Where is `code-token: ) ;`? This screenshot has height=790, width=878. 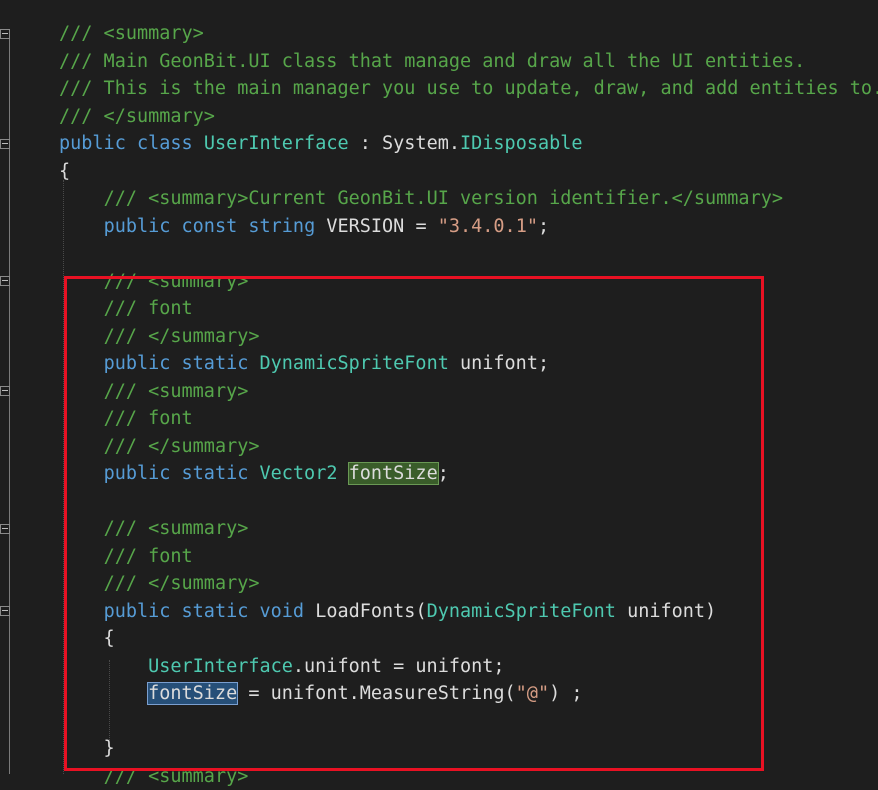
code-token: ) ; is located at coordinates (566, 693).